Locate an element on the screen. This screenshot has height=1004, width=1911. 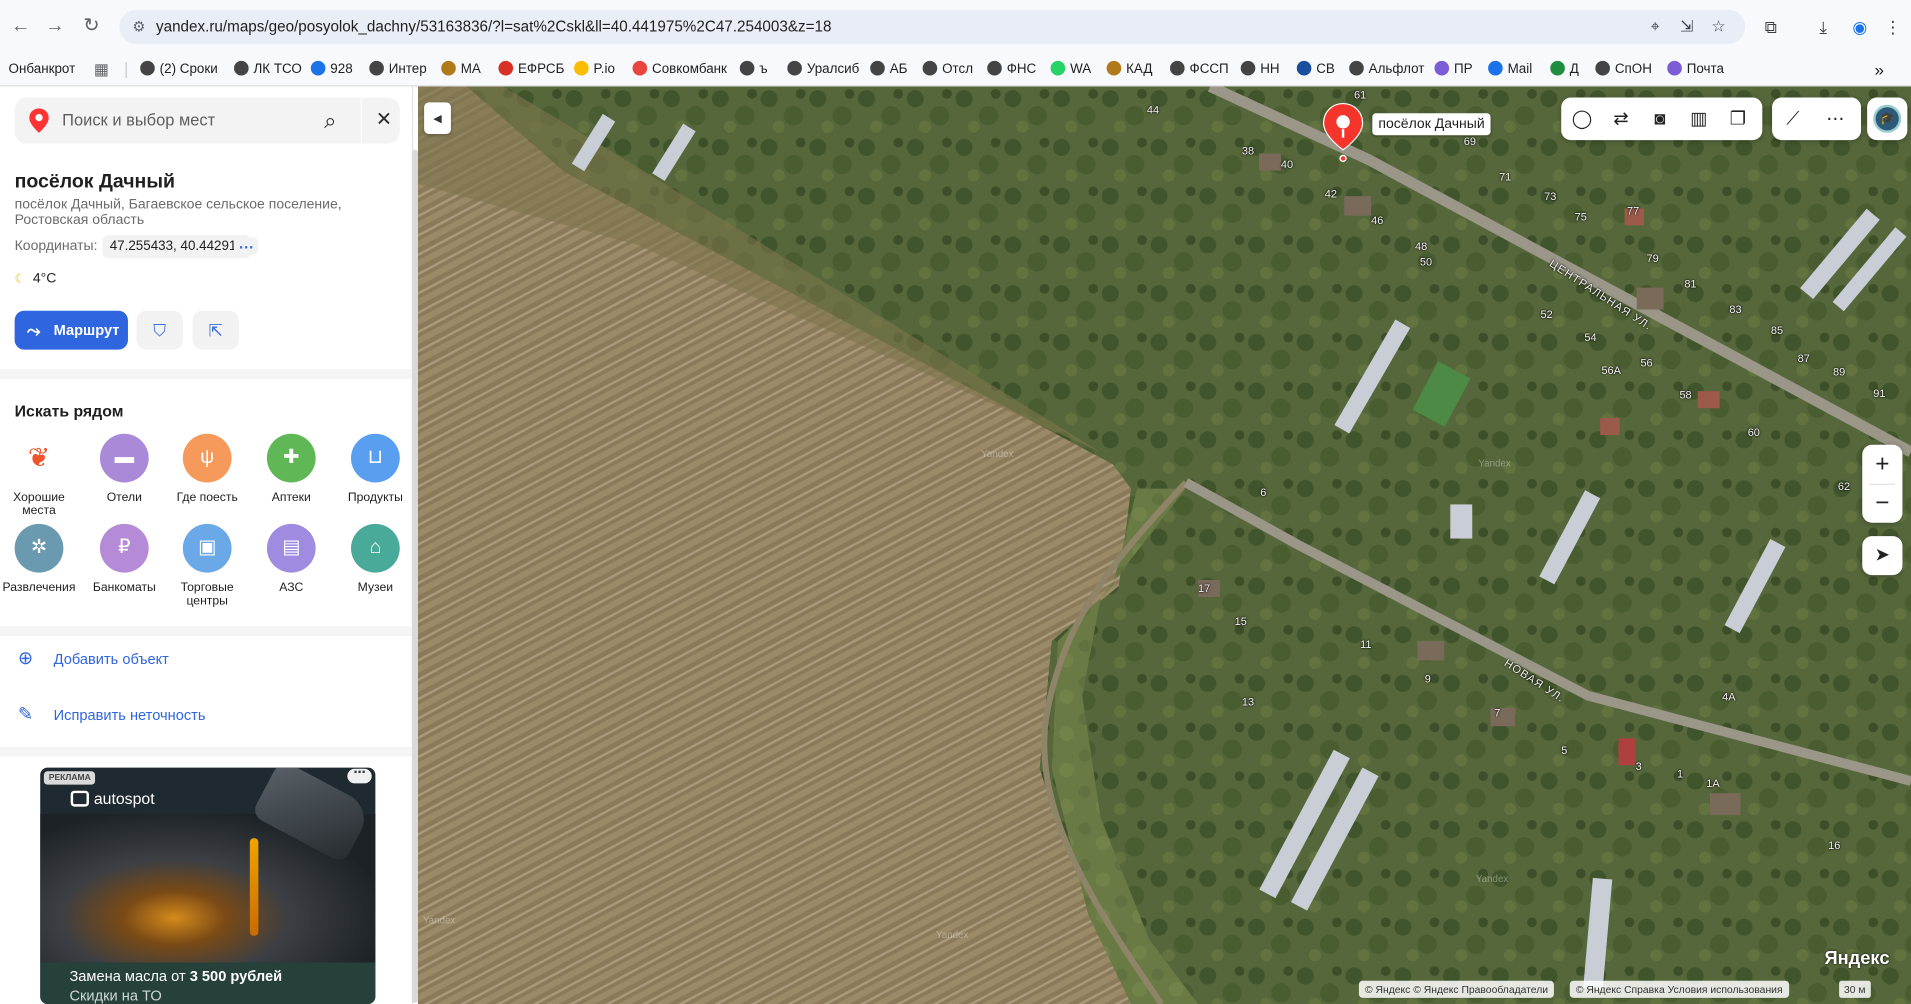
category-good-places: ❦ Хорошие места is located at coordinates (40, 475).